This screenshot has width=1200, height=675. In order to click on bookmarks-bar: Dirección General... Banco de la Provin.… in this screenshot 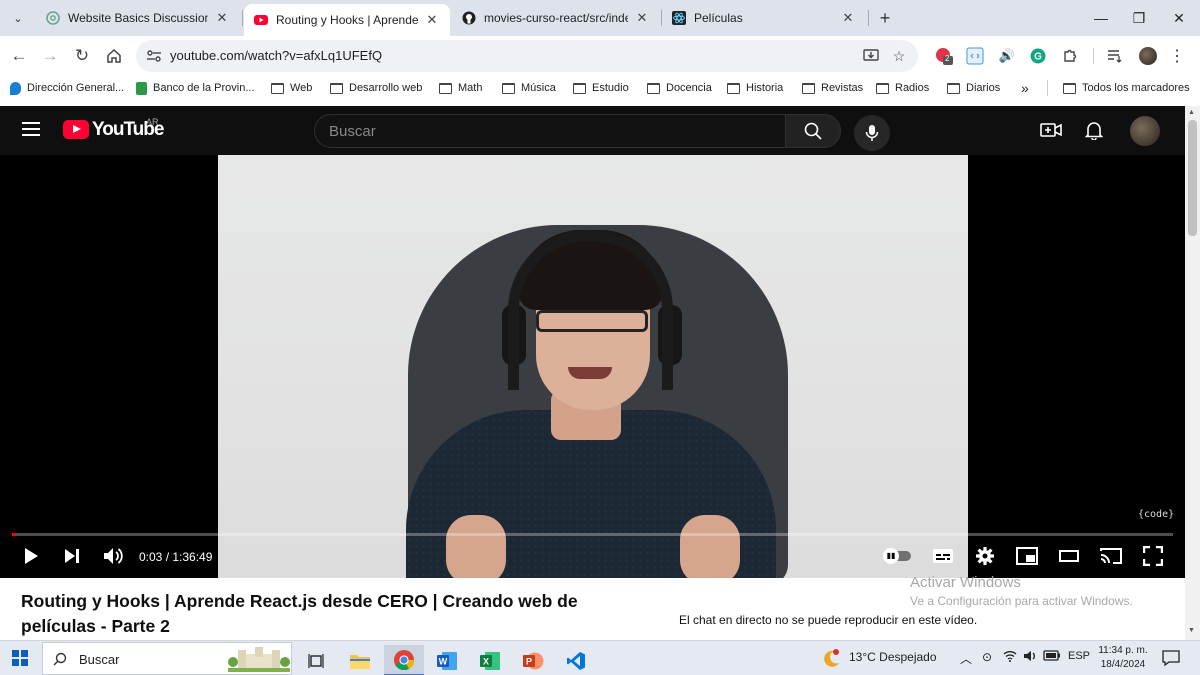, I will do `click(600, 88)`.